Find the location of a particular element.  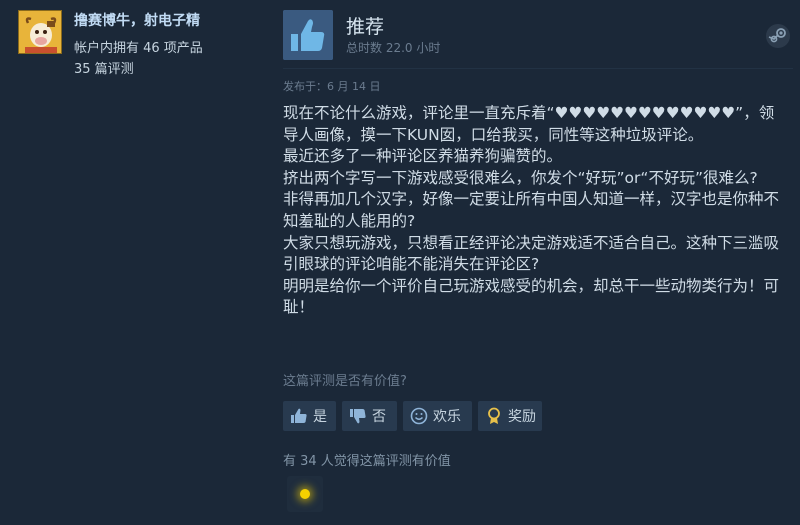

award-glow-dot is located at coordinates (305, 494).